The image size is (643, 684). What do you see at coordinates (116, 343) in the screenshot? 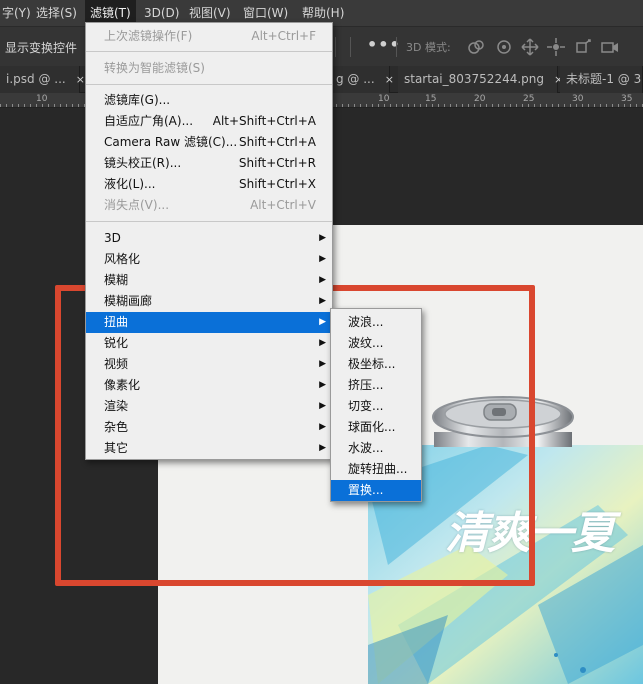
I see `menu-item-label: 锐化` at bounding box center [116, 343].